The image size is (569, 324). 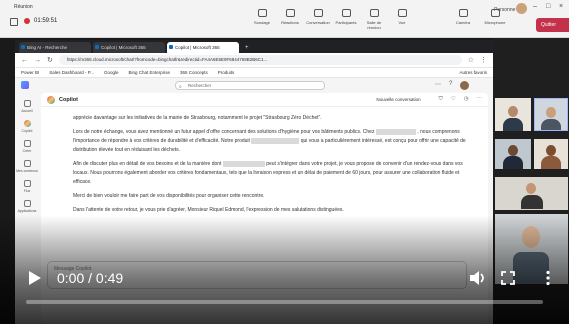 I want to click on app-topbar: ⌕ Rechercher ⋯ ?, so click(x=254, y=85).